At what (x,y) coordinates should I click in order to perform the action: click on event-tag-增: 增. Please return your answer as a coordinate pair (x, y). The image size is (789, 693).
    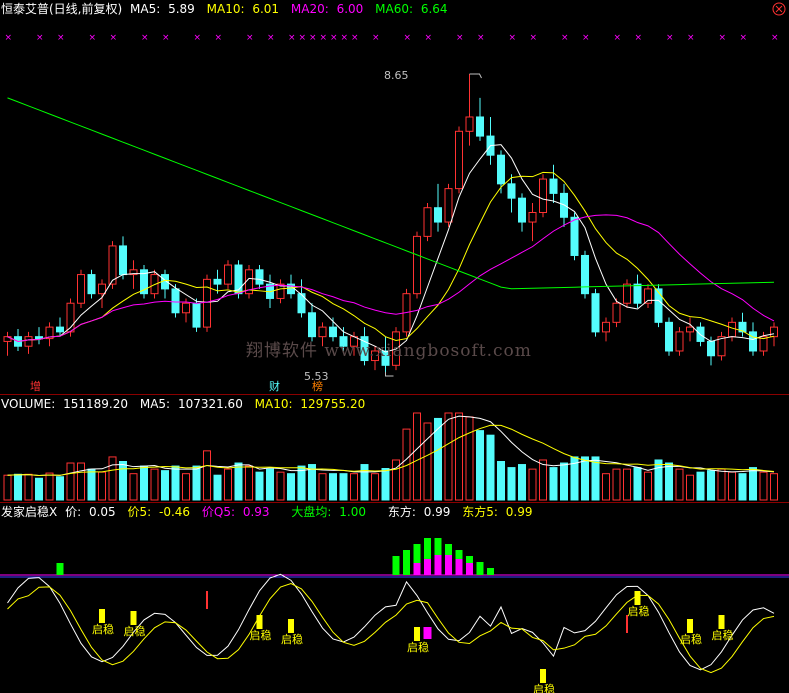
    Looking at the image, I should click on (35, 386).